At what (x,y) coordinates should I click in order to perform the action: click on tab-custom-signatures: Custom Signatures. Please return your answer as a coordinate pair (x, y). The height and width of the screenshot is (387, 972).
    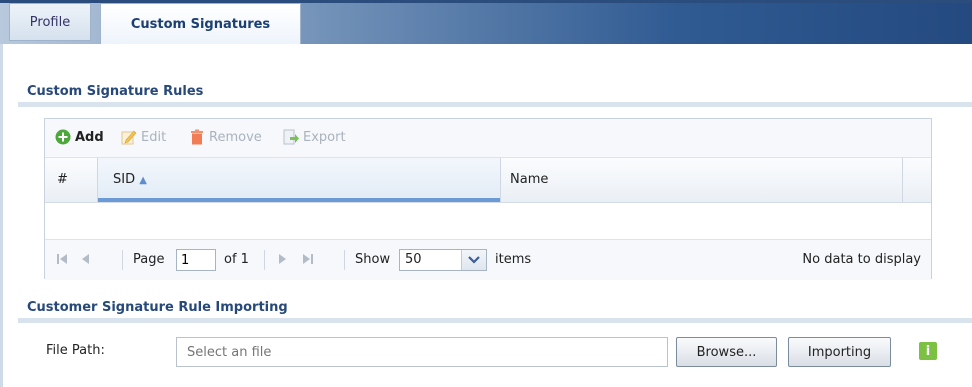
    Looking at the image, I should click on (200, 23).